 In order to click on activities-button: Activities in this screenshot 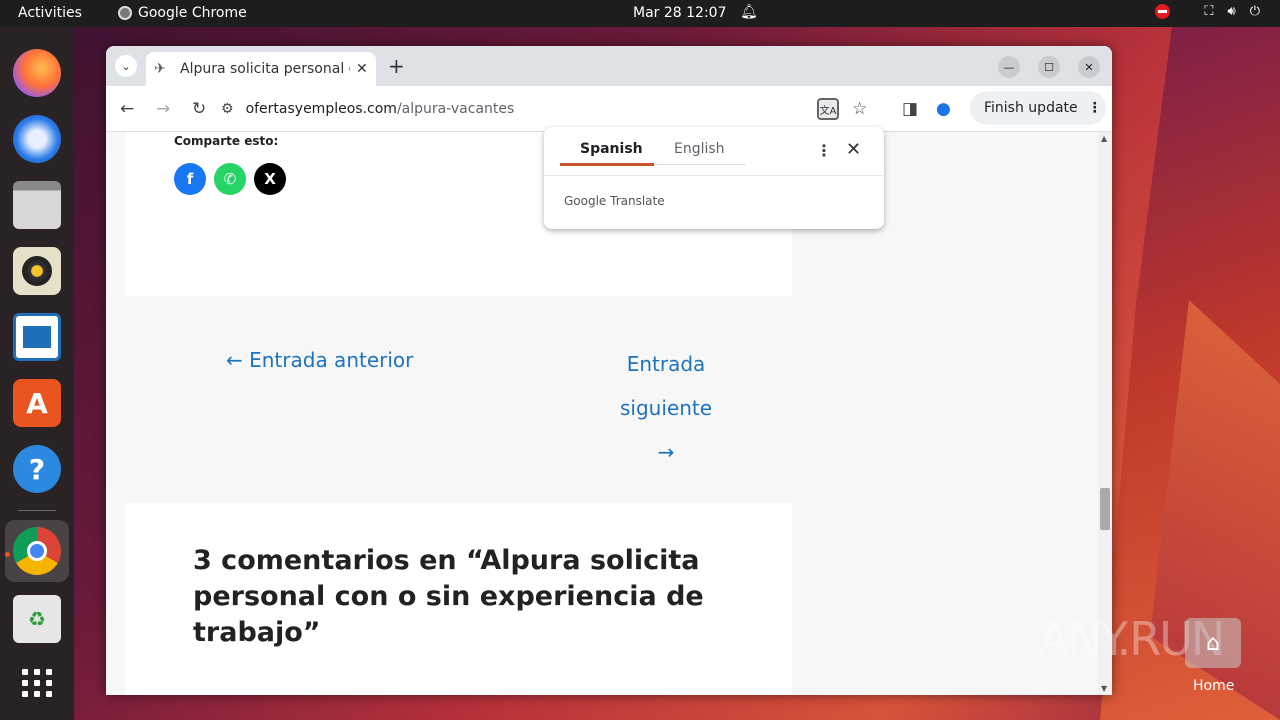, I will do `click(50, 13)`.